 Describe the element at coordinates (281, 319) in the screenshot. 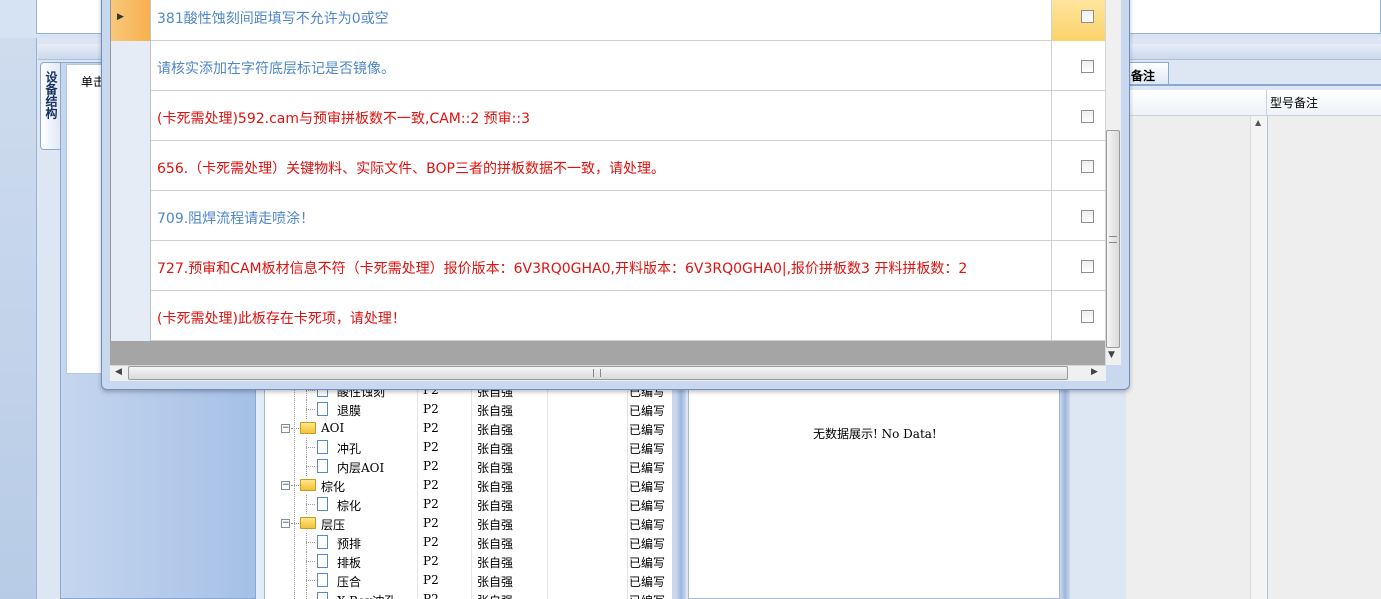

I see `message-text: (卡死需处理)此板存在卡死项，请处理！` at that location.